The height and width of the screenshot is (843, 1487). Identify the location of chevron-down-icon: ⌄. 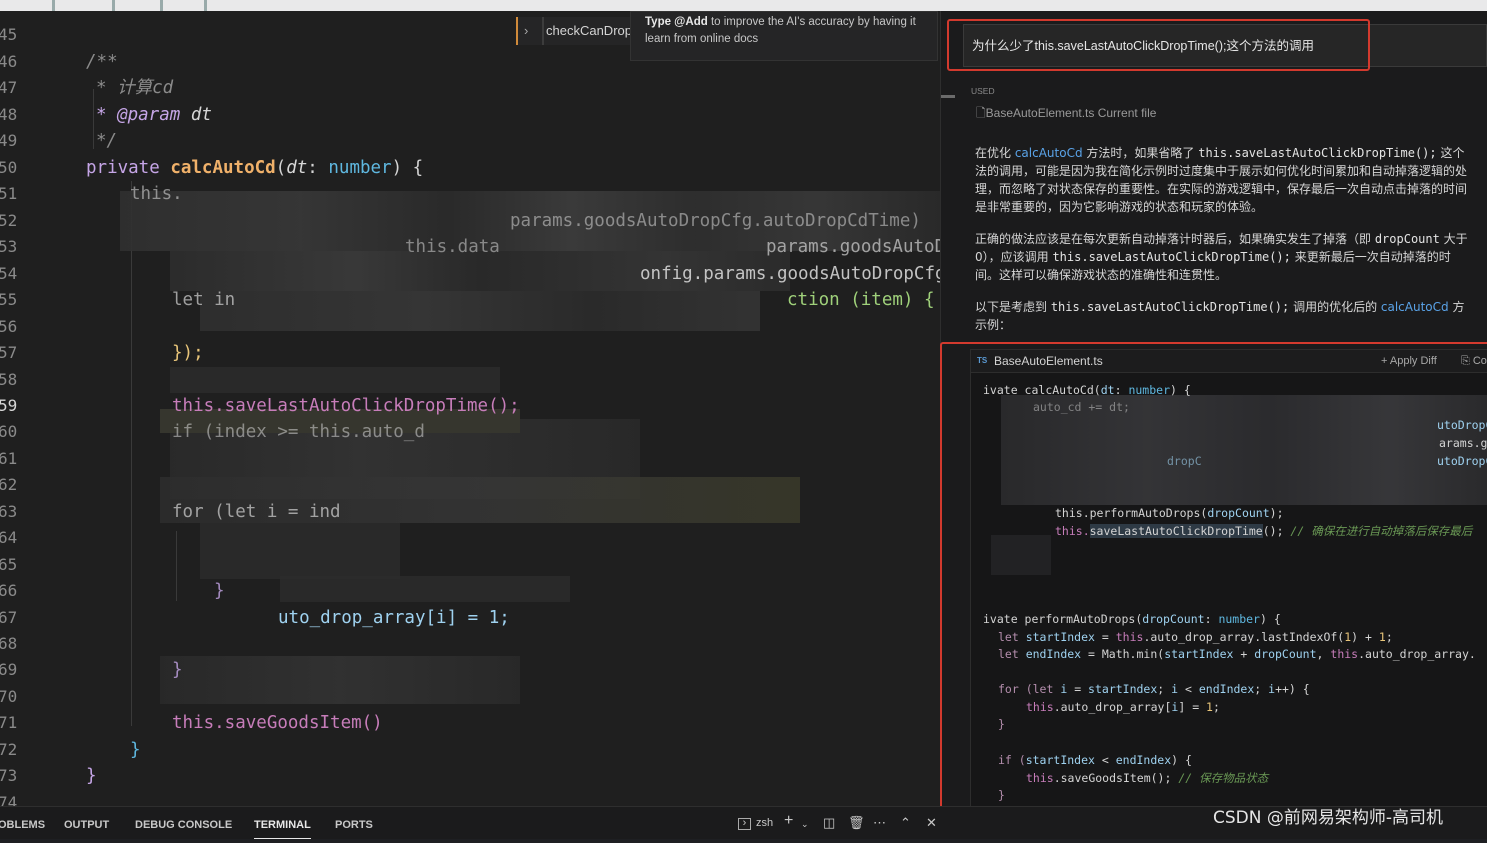
(805, 824).